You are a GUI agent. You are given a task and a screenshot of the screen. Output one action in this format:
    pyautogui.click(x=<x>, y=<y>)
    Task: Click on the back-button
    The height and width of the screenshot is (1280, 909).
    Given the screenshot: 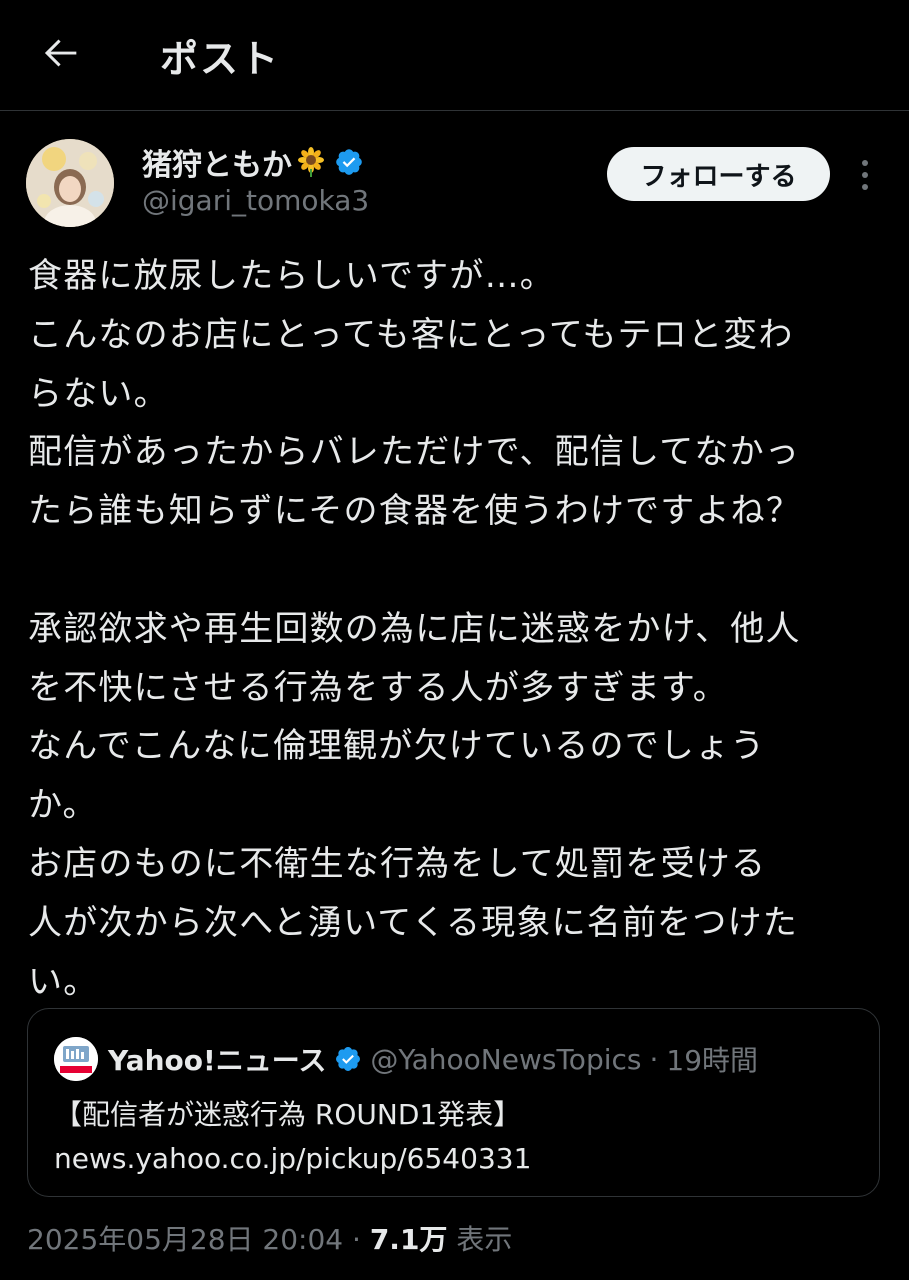 What is the action you would take?
    pyautogui.click(x=61, y=53)
    